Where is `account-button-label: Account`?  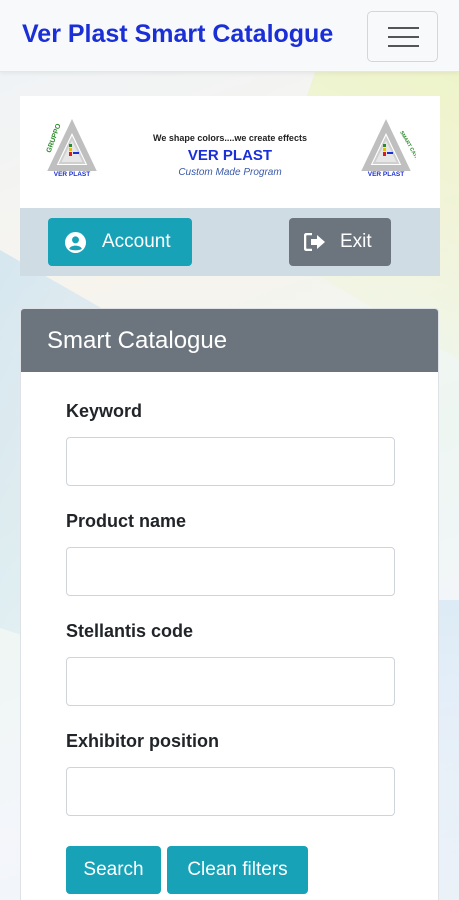
account-button-label: Account is located at coordinates (136, 241).